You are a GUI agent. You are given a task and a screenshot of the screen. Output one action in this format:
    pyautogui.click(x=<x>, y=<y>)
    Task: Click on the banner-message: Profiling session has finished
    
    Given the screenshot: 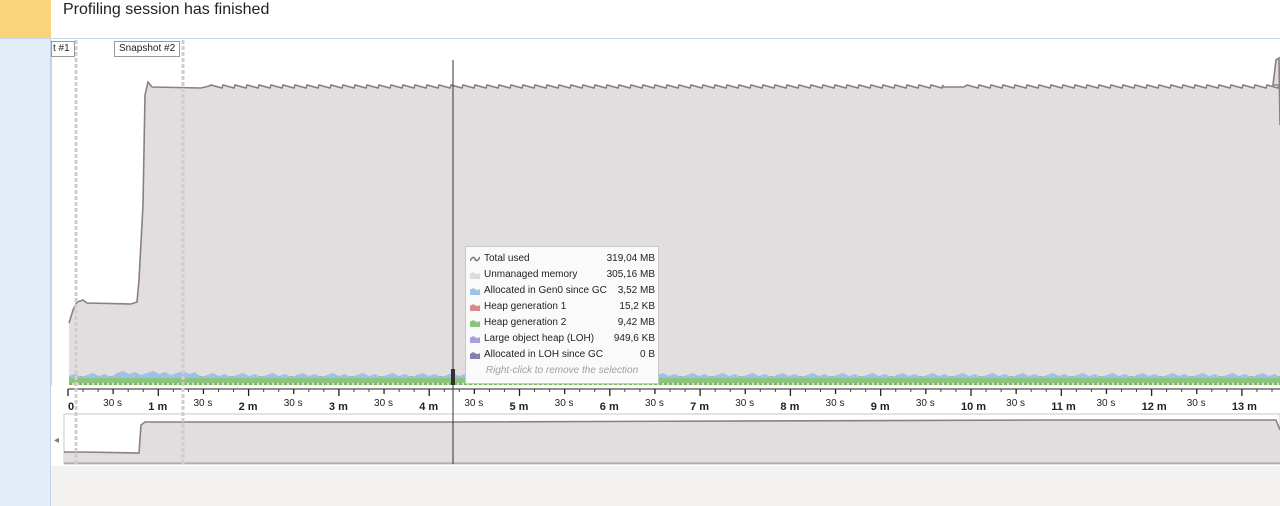 What is the action you would take?
    pyautogui.click(x=166, y=9)
    